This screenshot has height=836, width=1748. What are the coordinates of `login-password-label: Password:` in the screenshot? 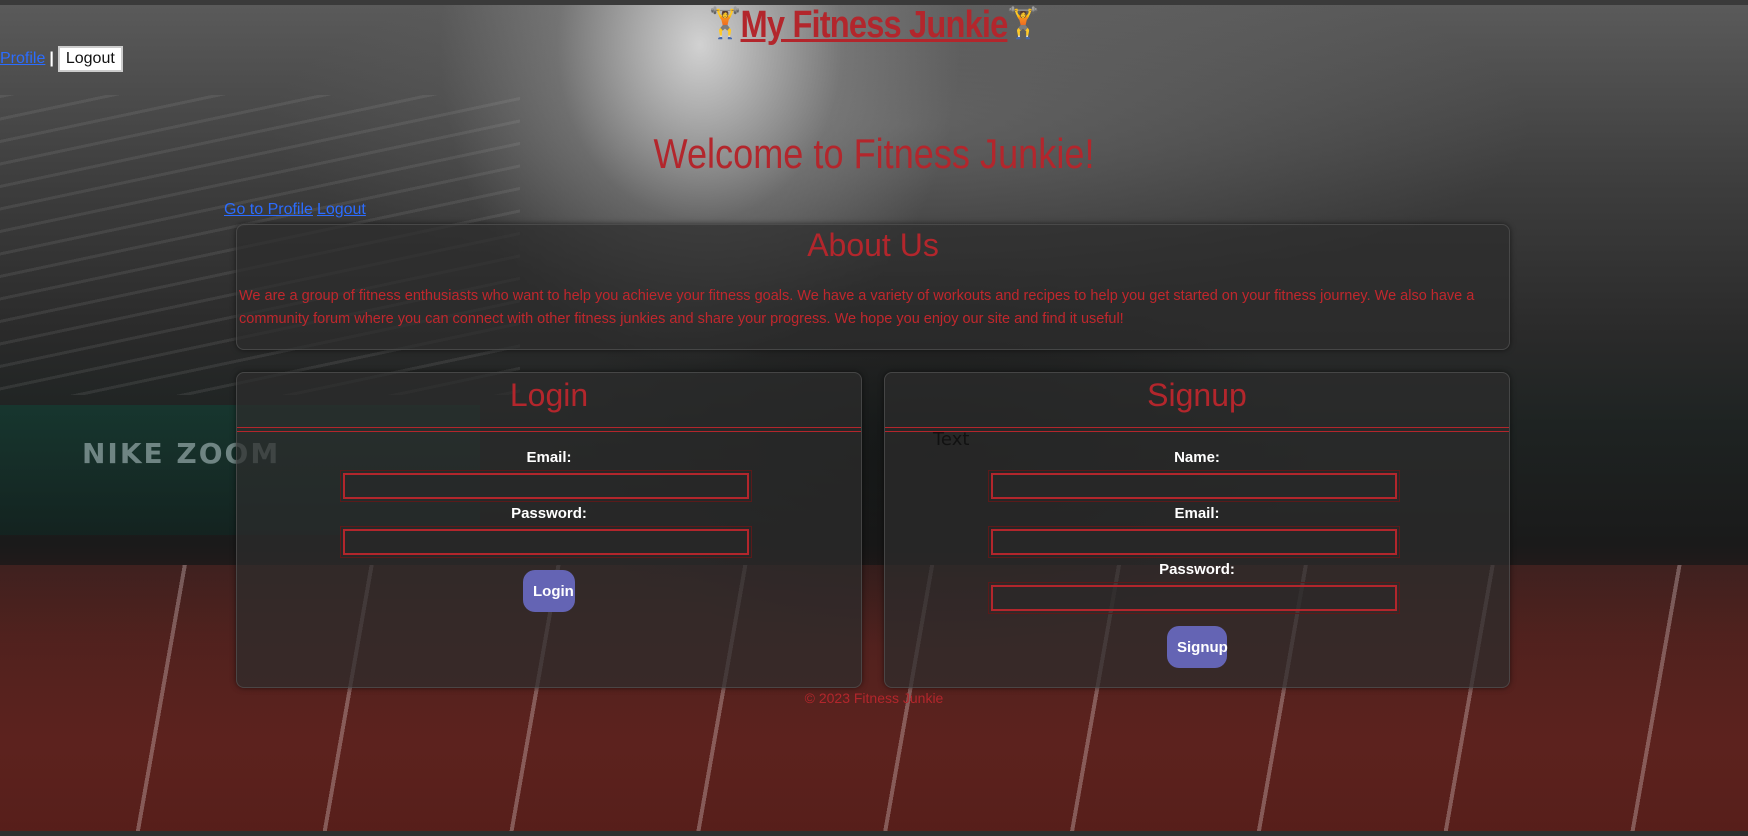 It's located at (549, 513).